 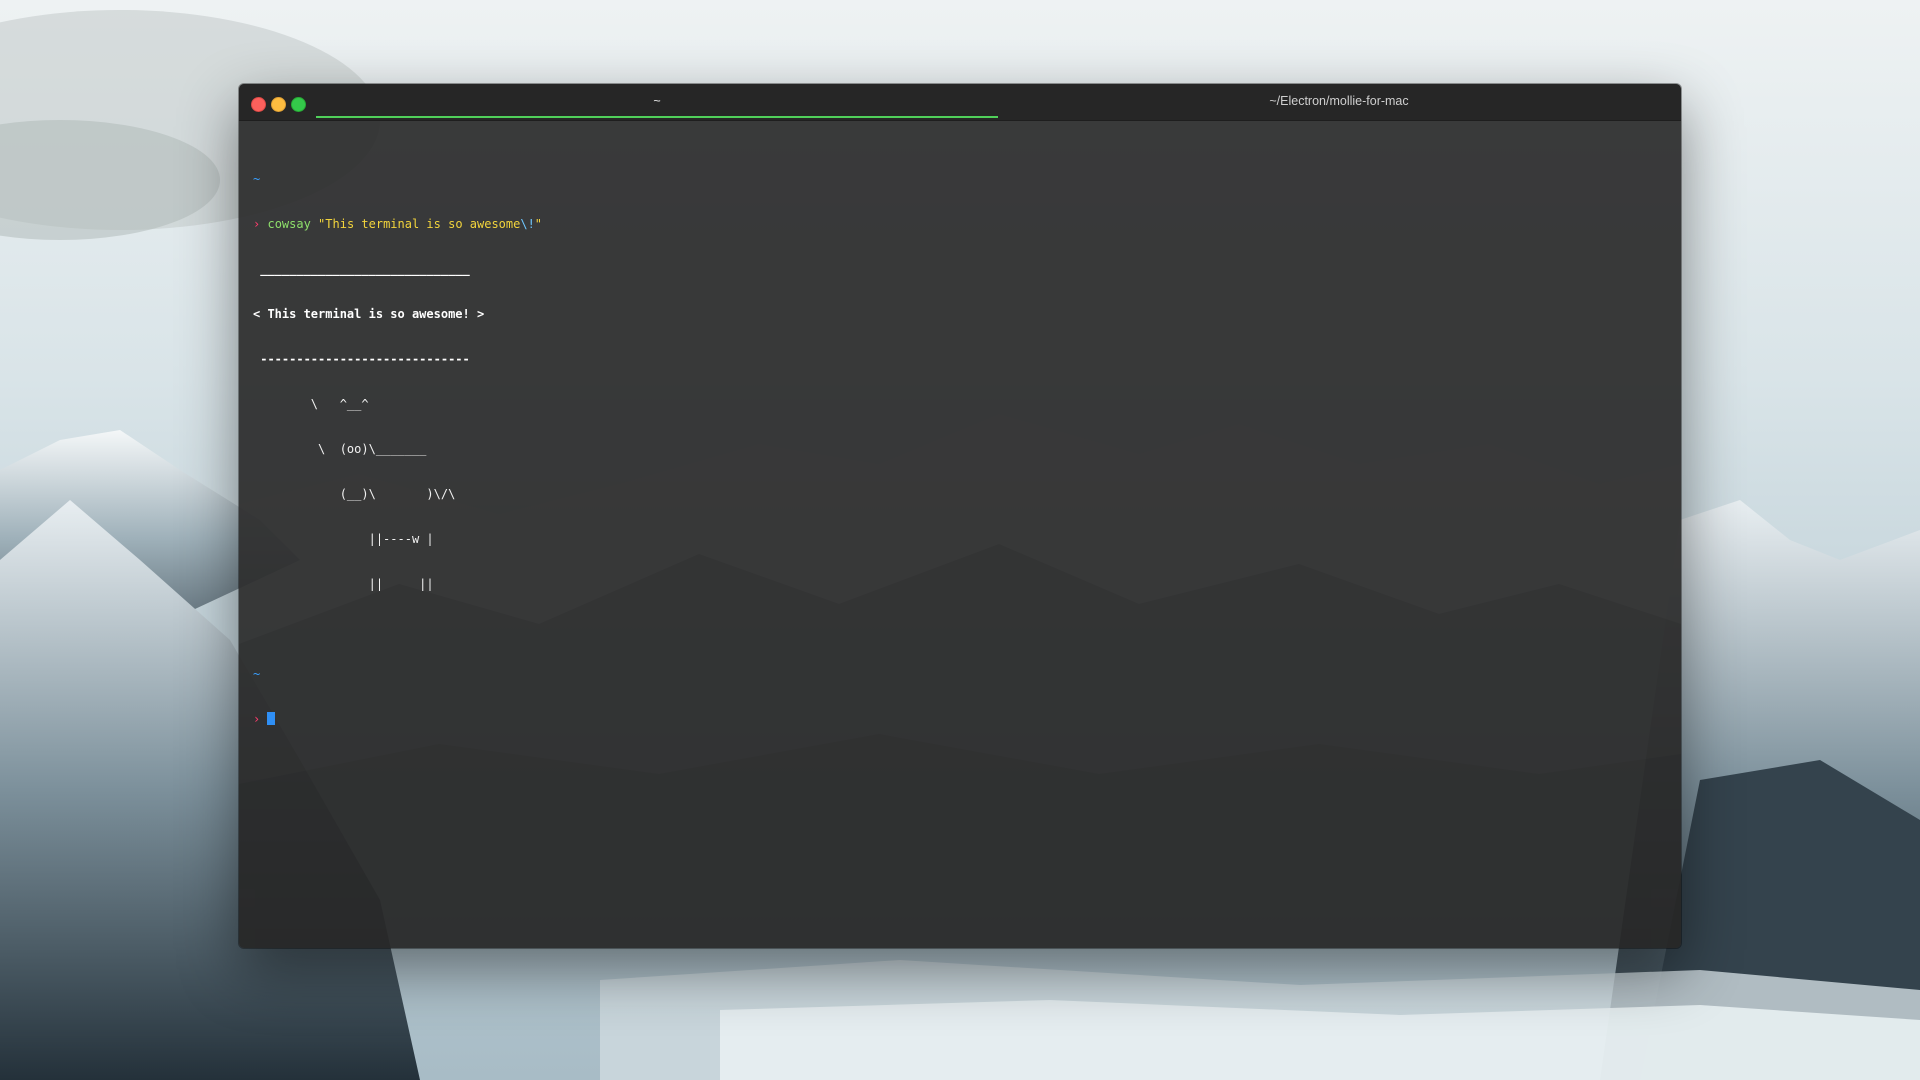 I want to click on tab-home: ~, so click(x=657, y=101).